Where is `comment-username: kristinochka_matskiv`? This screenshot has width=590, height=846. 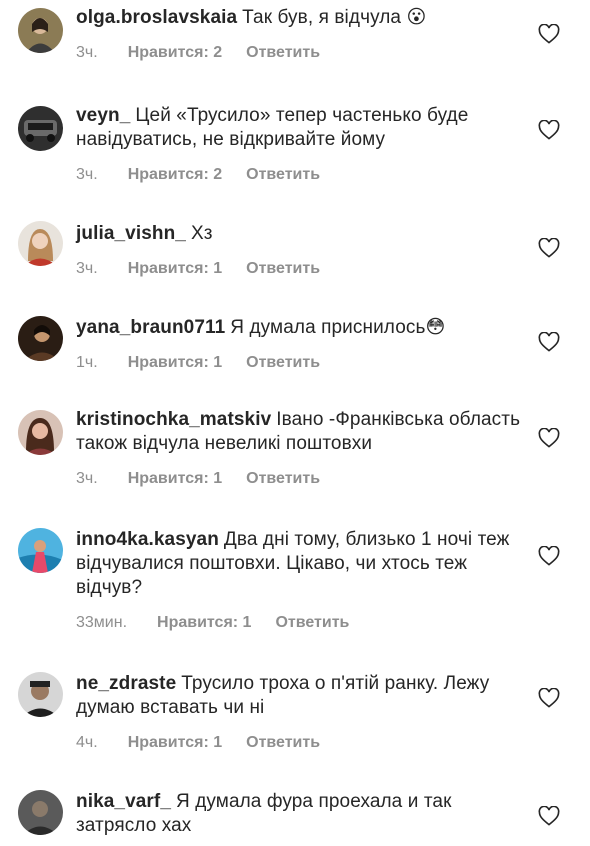 comment-username: kristinochka_matskiv is located at coordinates (173, 419).